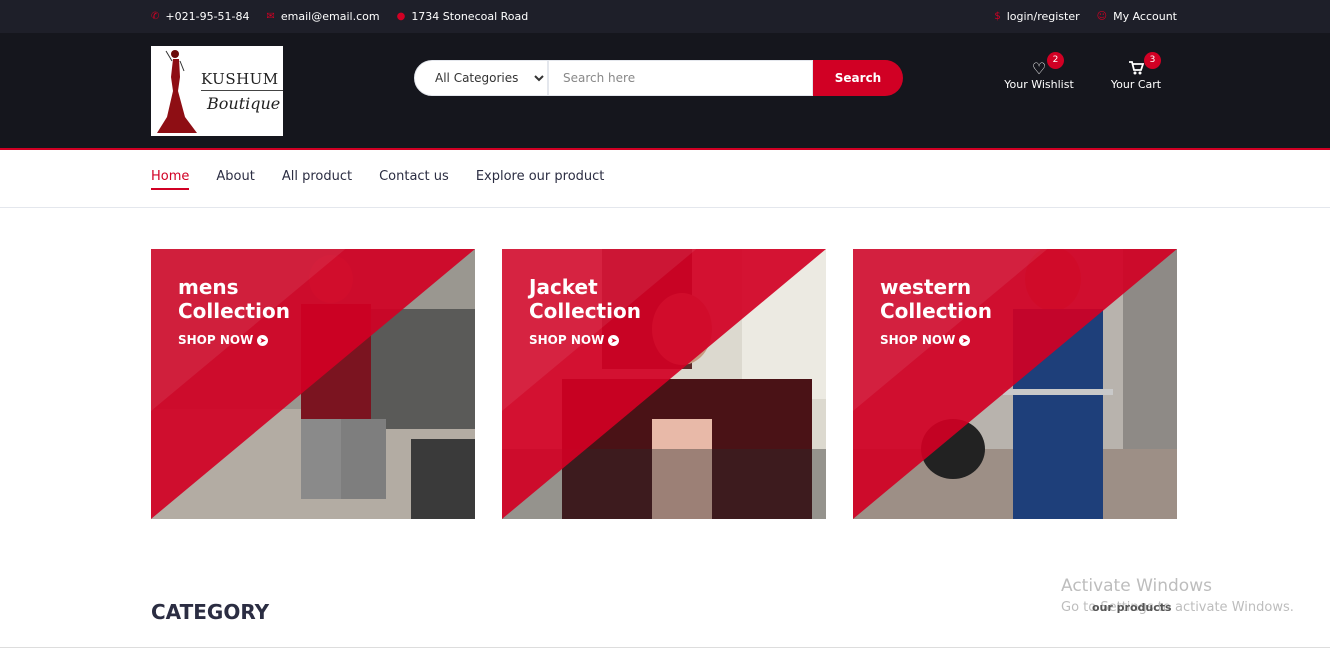  What do you see at coordinates (270, 16) in the screenshot?
I see `envelope-icon: ✉` at bounding box center [270, 16].